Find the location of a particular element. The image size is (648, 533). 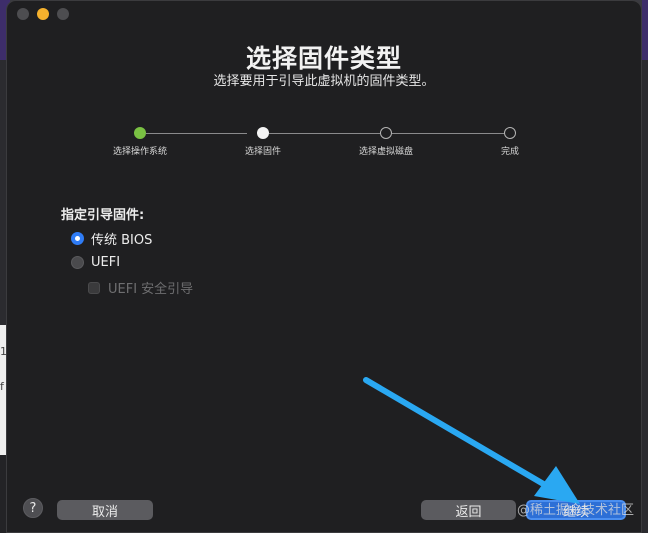

checkbox-label: UEFI 安全引导 is located at coordinates (151, 289).